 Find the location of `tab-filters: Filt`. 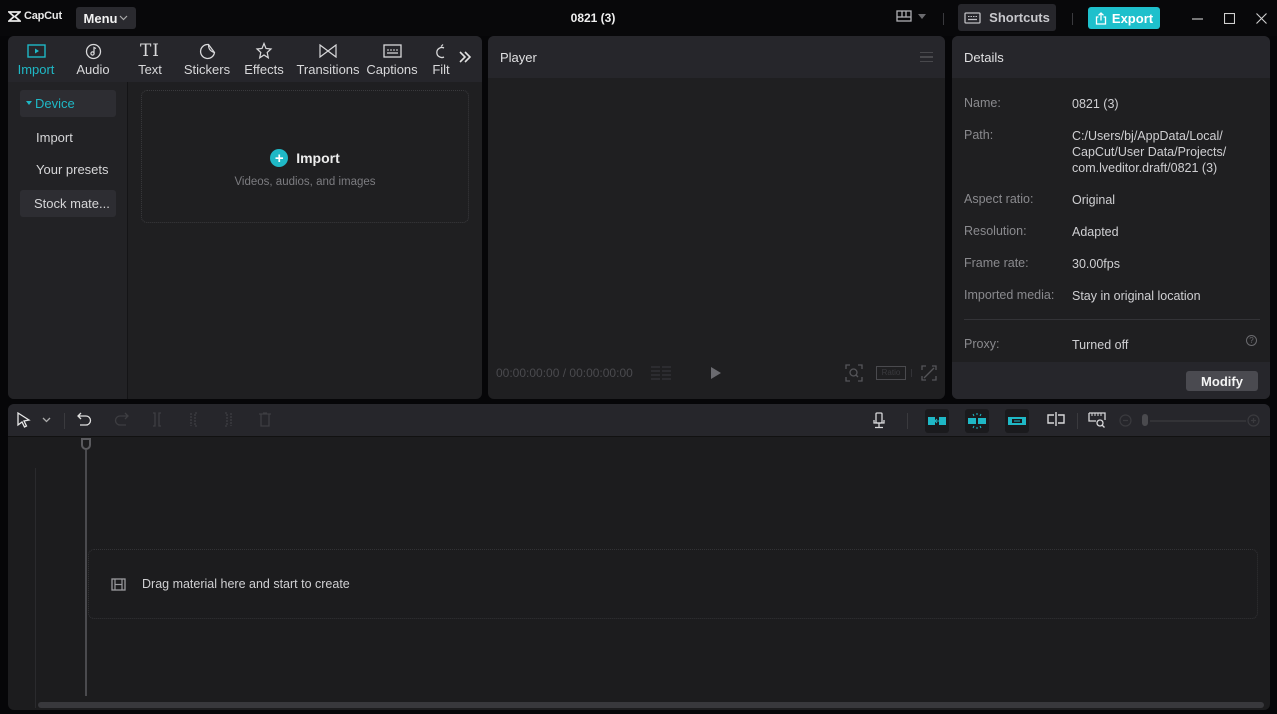

tab-filters: Filt is located at coordinates (441, 58).